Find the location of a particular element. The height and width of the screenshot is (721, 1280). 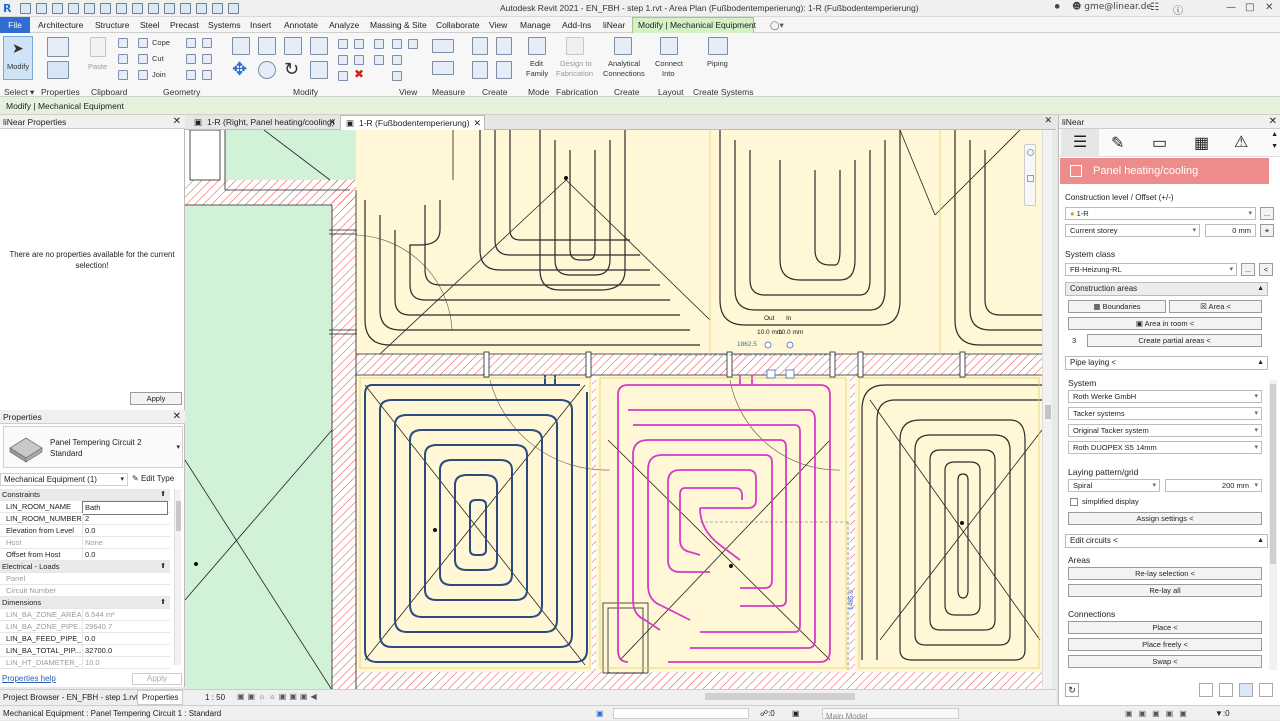

connect-label-1: Connect is located at coordinates (669, 63).